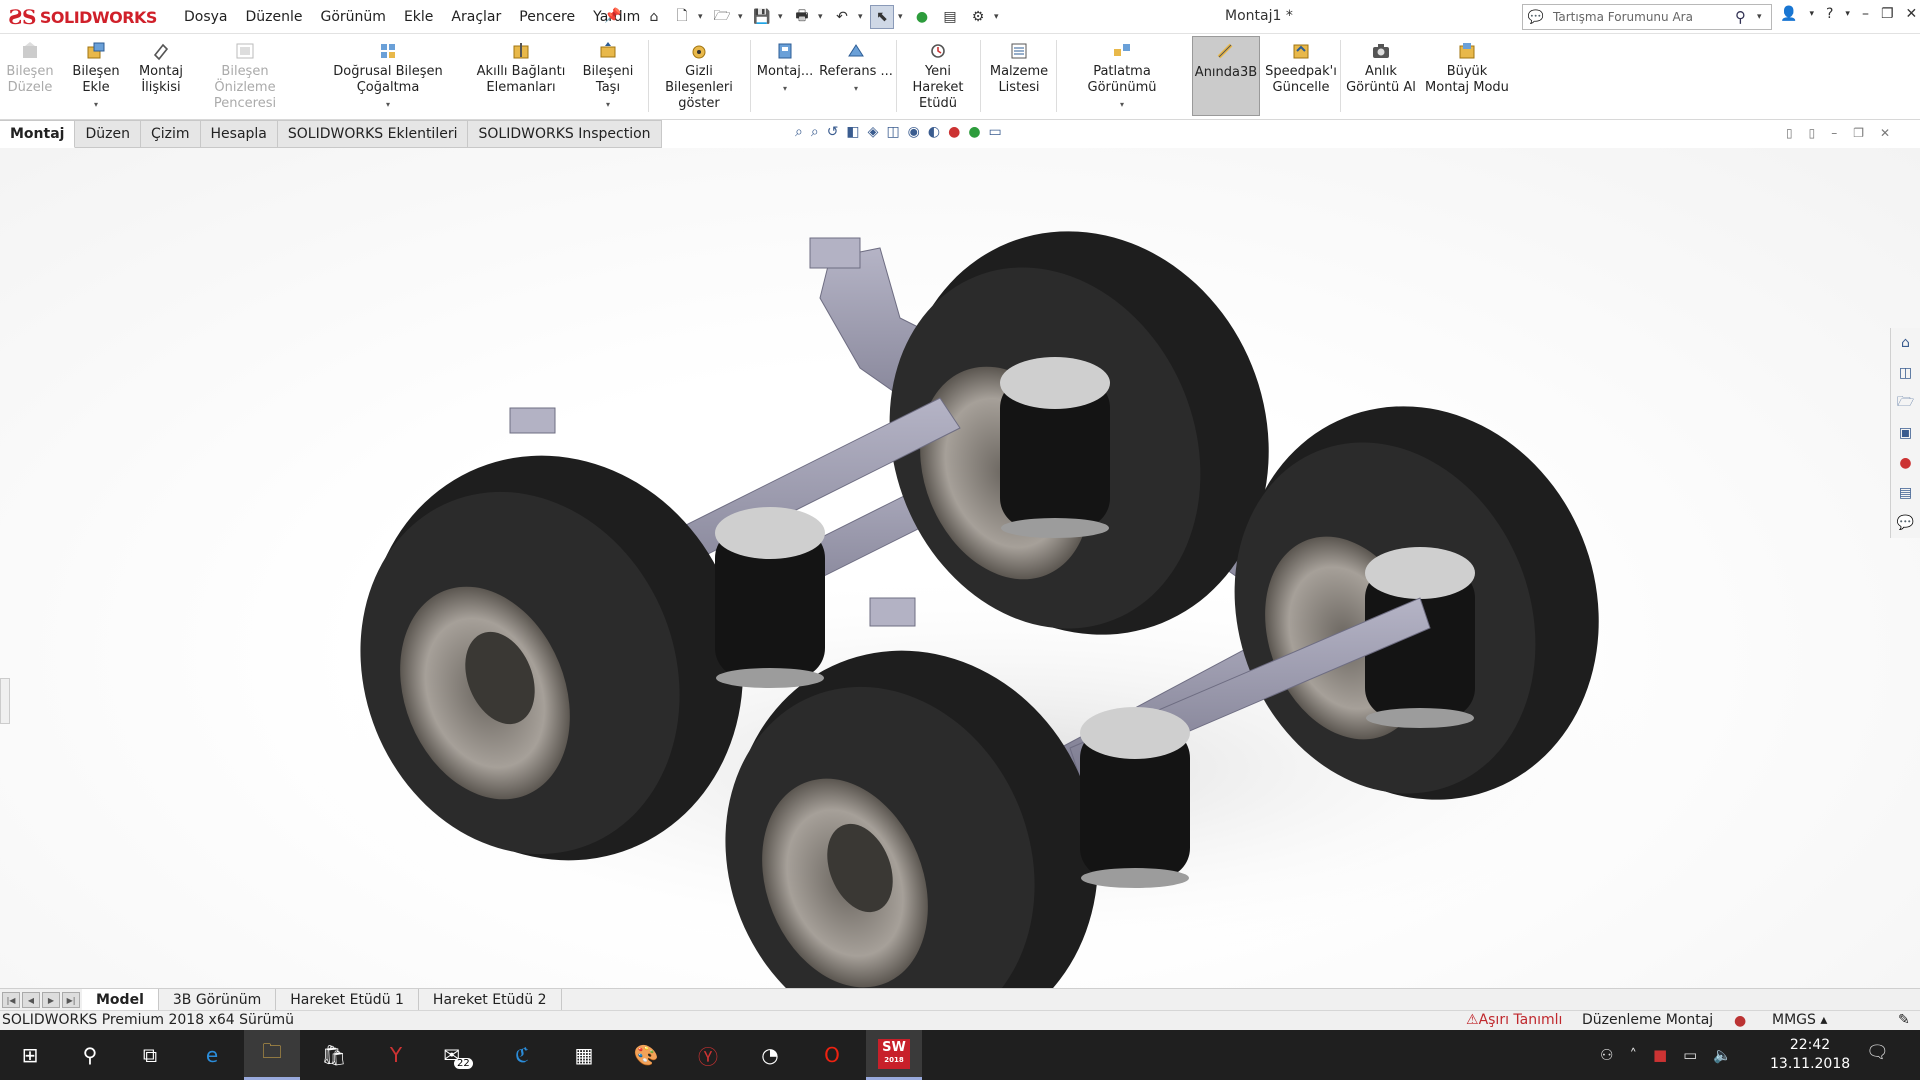 Image resolution: width=1920 pixels, height=1080 pixels. Describe the element at coordinates (1122, 76) in the screenshot. I see `exploded-view-button: Patlatma Görünümü ▾` at that location.